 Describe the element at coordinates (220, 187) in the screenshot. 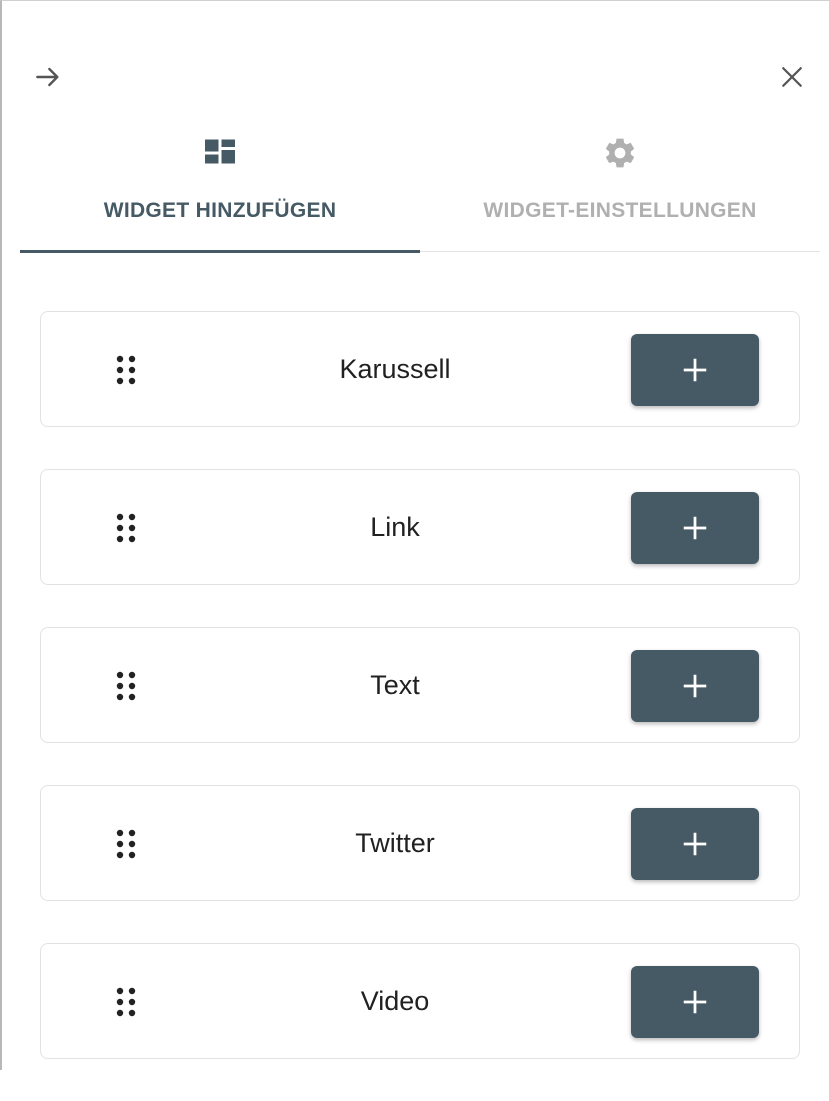

I see `tab-widget-hinzufuegen: WIDGET HINZUFÜGEN` at that location.